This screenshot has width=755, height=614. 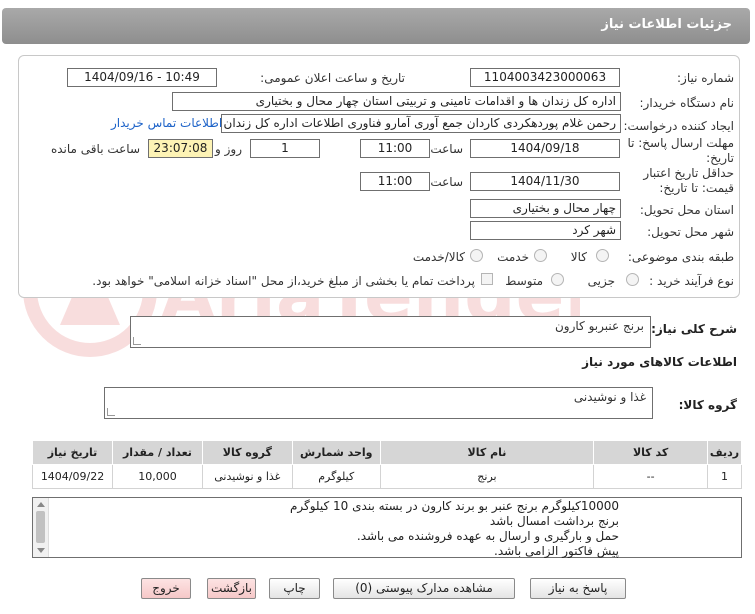 What do you see at coordinates (476, 255) in the screenshot?
I see `category-radio-goods-service` at bounding box center [476, 255].